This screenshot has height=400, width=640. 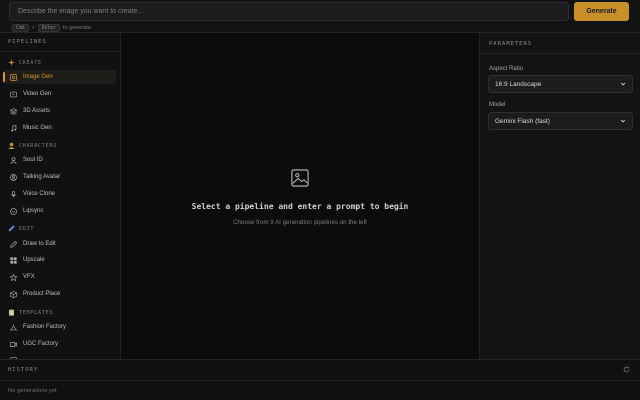 What do you see at coordinates (506, 69) in the screenshot?
I see `aspect-ratio-label: Aspect Ratio` at bounding box center [506, 69].